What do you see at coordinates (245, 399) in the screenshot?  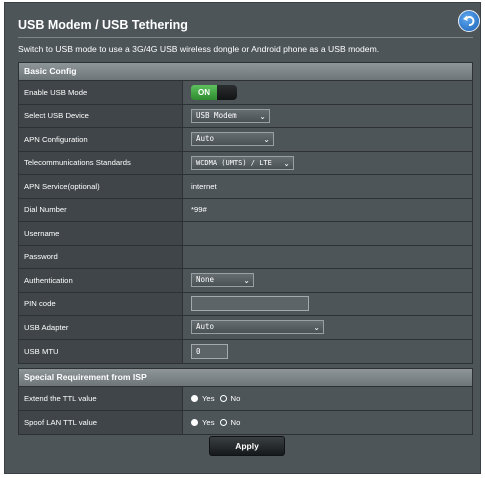 I see `row-extend-ttl: Extend the TTL value Yes No` at bounding box center [245, 399].